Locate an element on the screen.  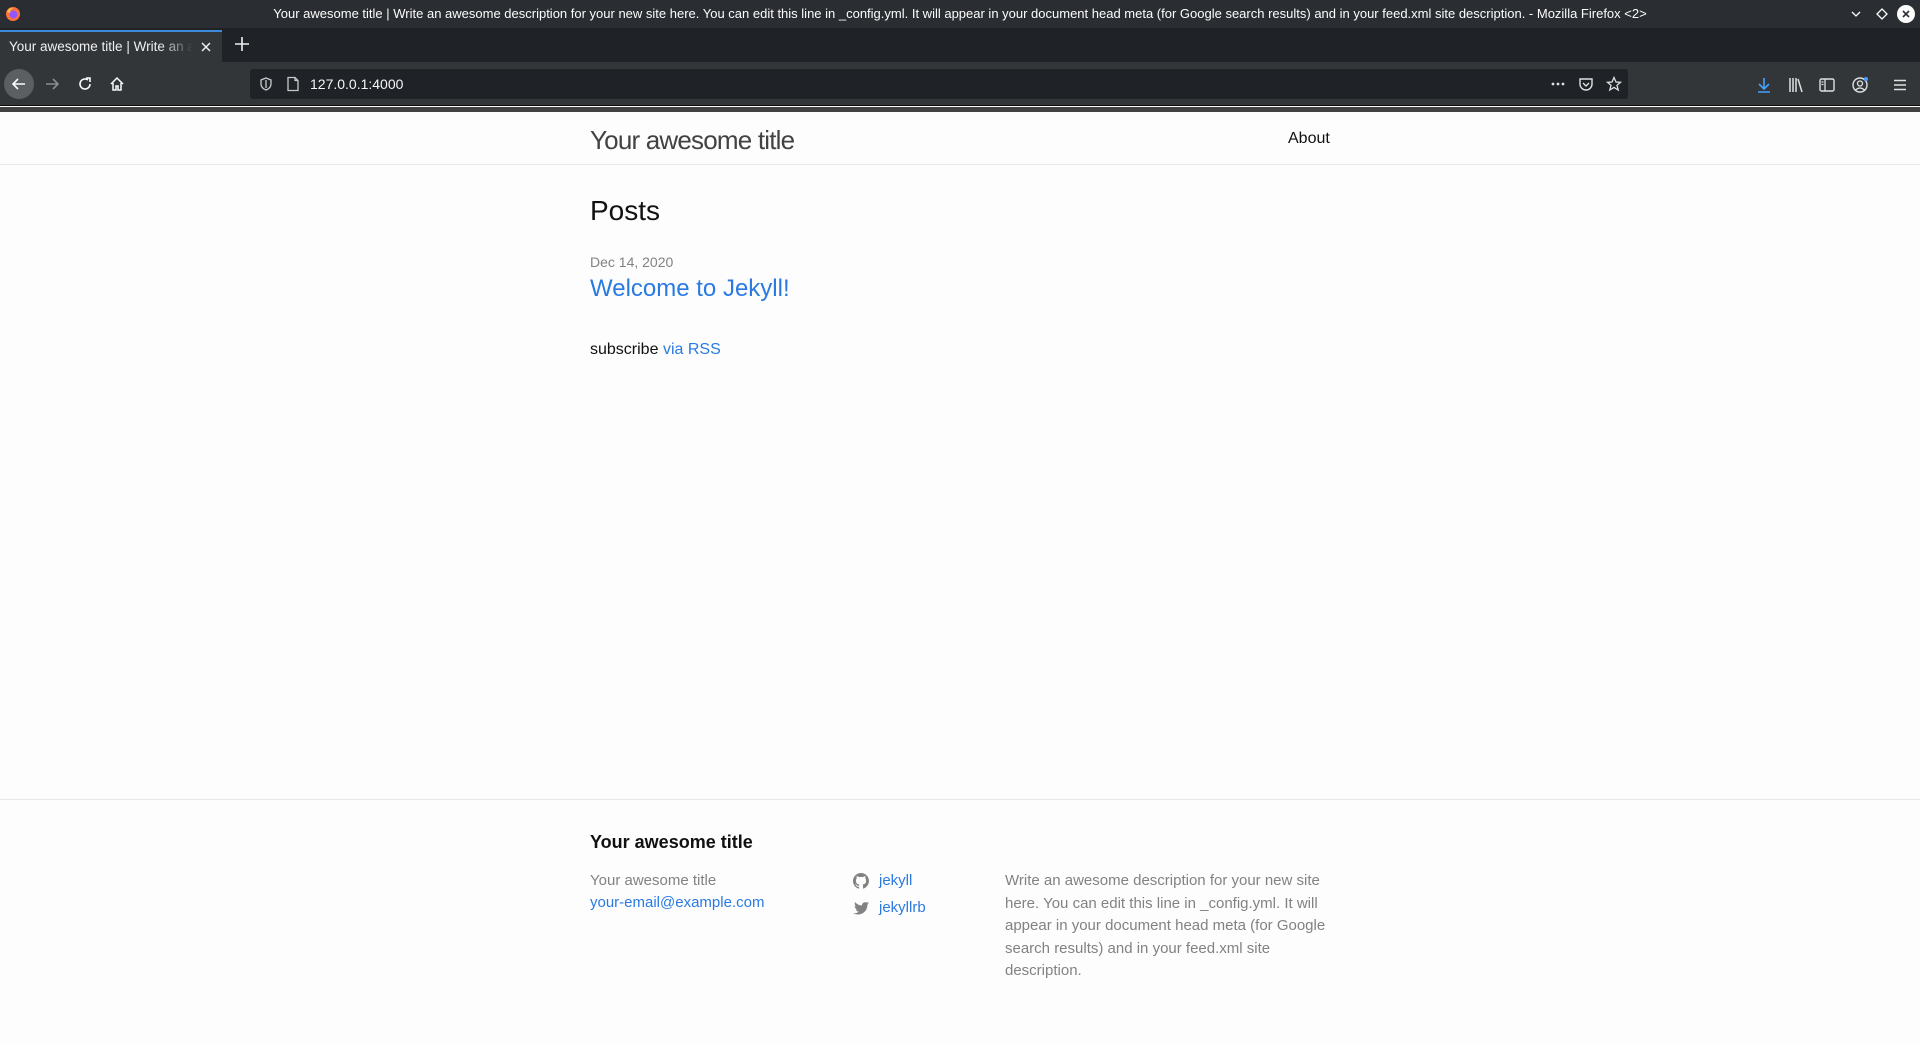
reload-icon is located at coordinates (85, 83).